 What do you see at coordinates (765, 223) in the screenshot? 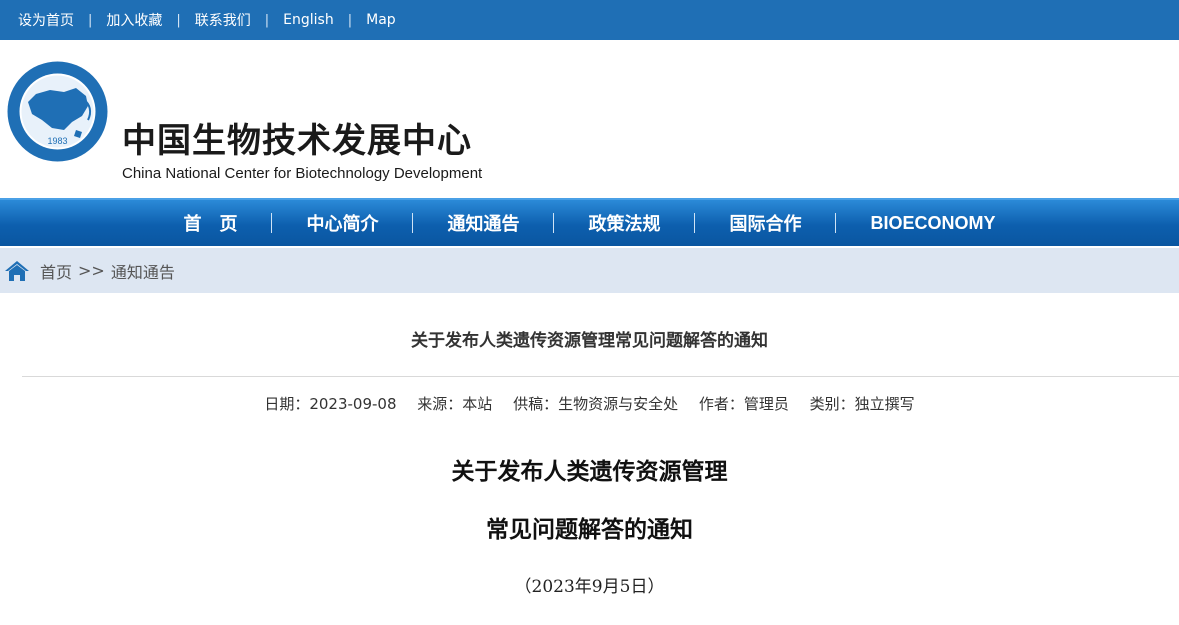
I see `nav-item-international: 国际合作` at bounding box center [765, 223].